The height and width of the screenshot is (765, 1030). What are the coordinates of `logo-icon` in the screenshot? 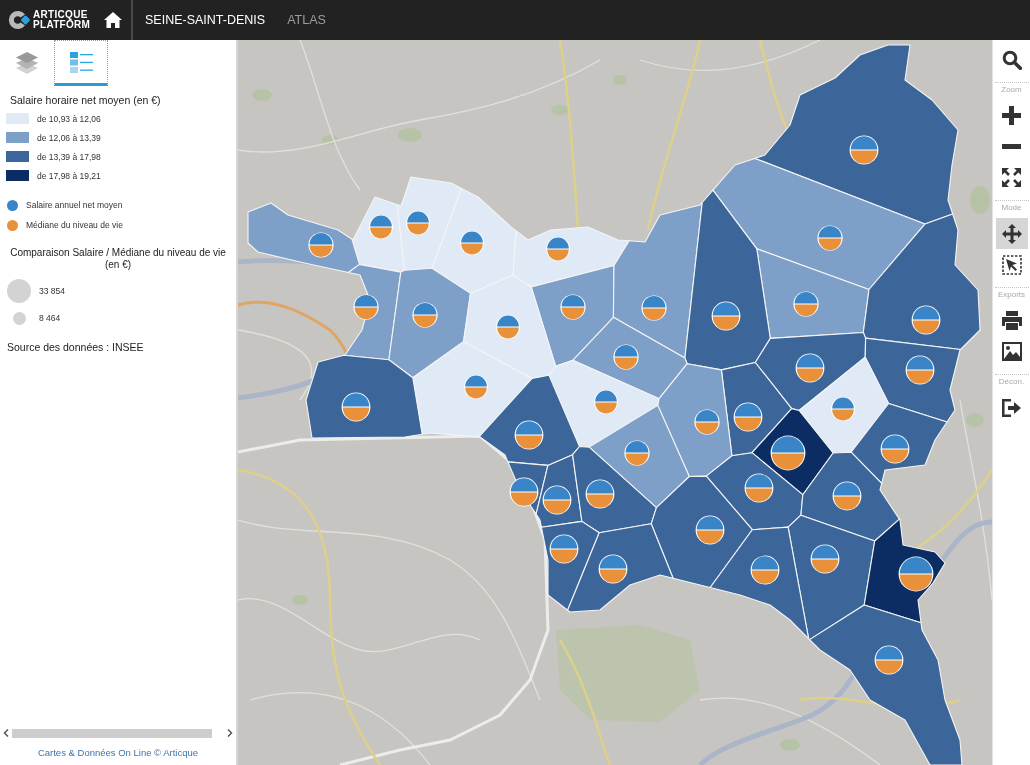 It's located at (19, 20).